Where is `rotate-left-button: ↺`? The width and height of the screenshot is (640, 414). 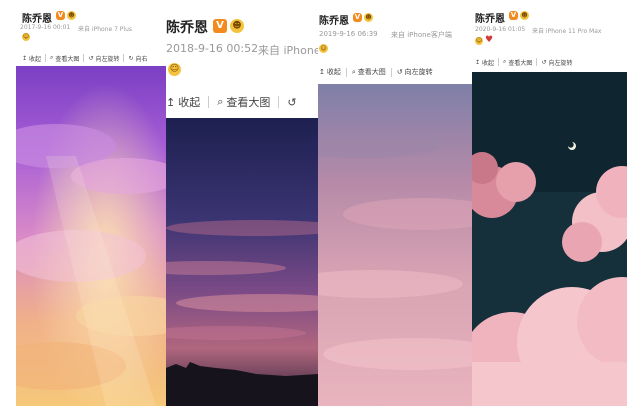 rotate-left-button: ↺ is located at coordinates (291, 102).